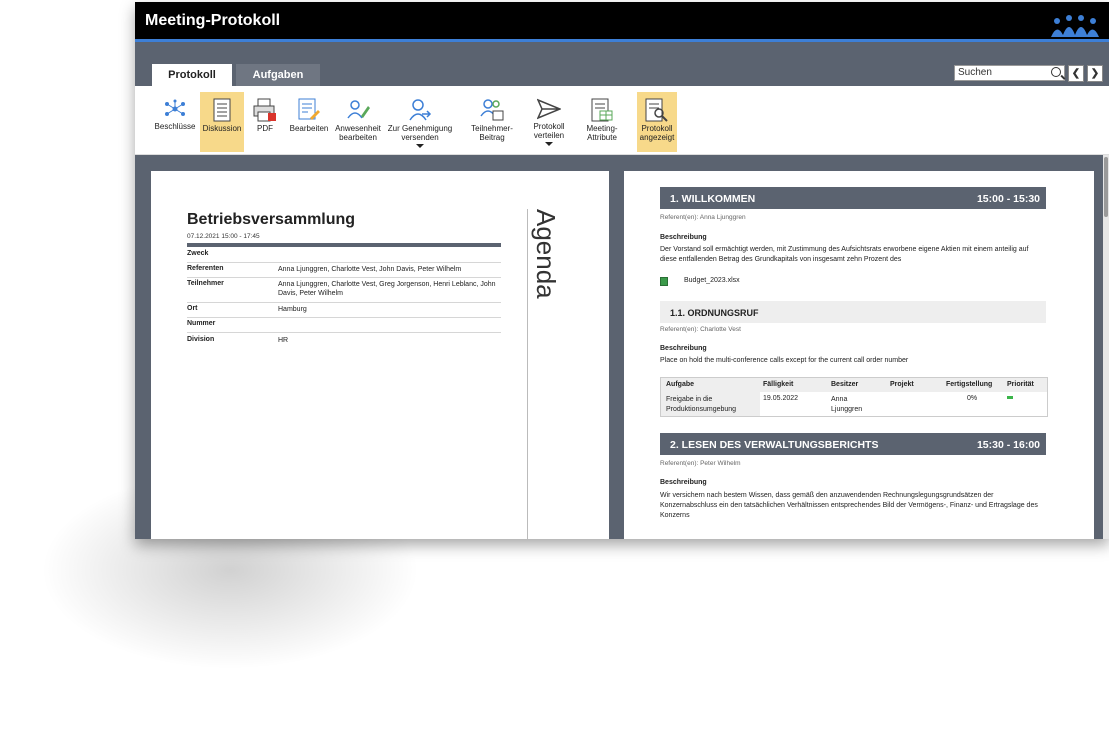  I want to click on col-header: Fälligkeit, so click(778, 384).